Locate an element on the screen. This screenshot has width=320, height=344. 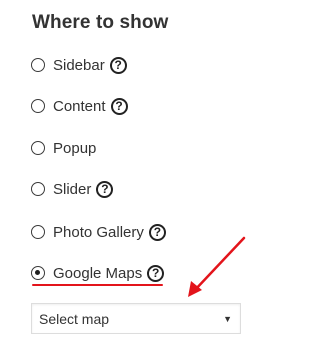
radio-sidebar is located at coordinates (38, 65).